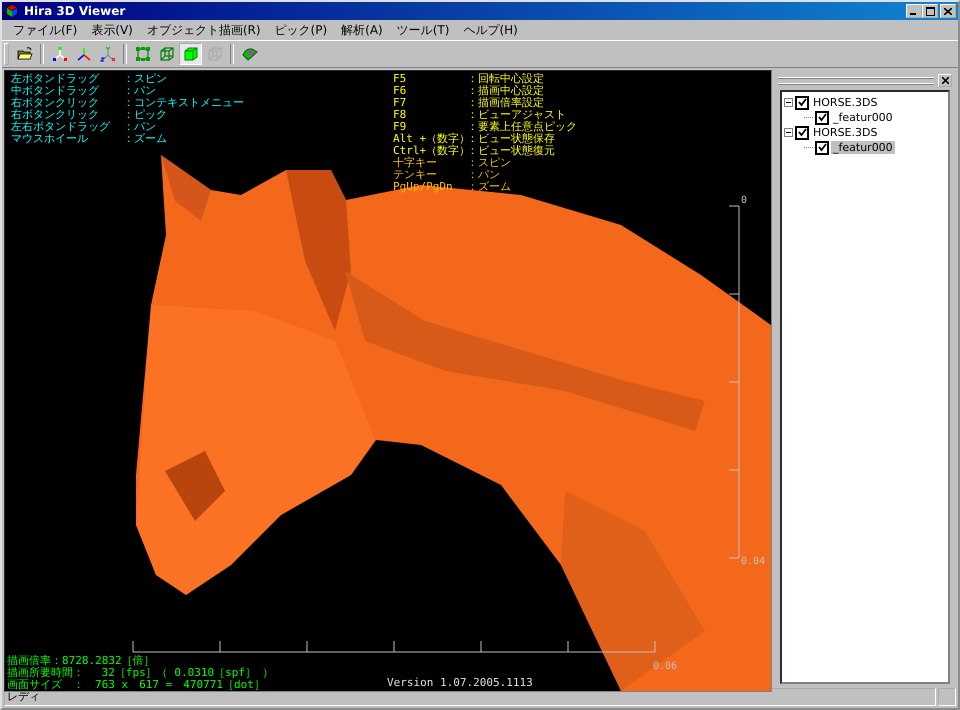 This screenshot has width=960, height=710. Describe the element at coordinates (744, 201) in the screenshot. I see `scale-label: 0` at that location.